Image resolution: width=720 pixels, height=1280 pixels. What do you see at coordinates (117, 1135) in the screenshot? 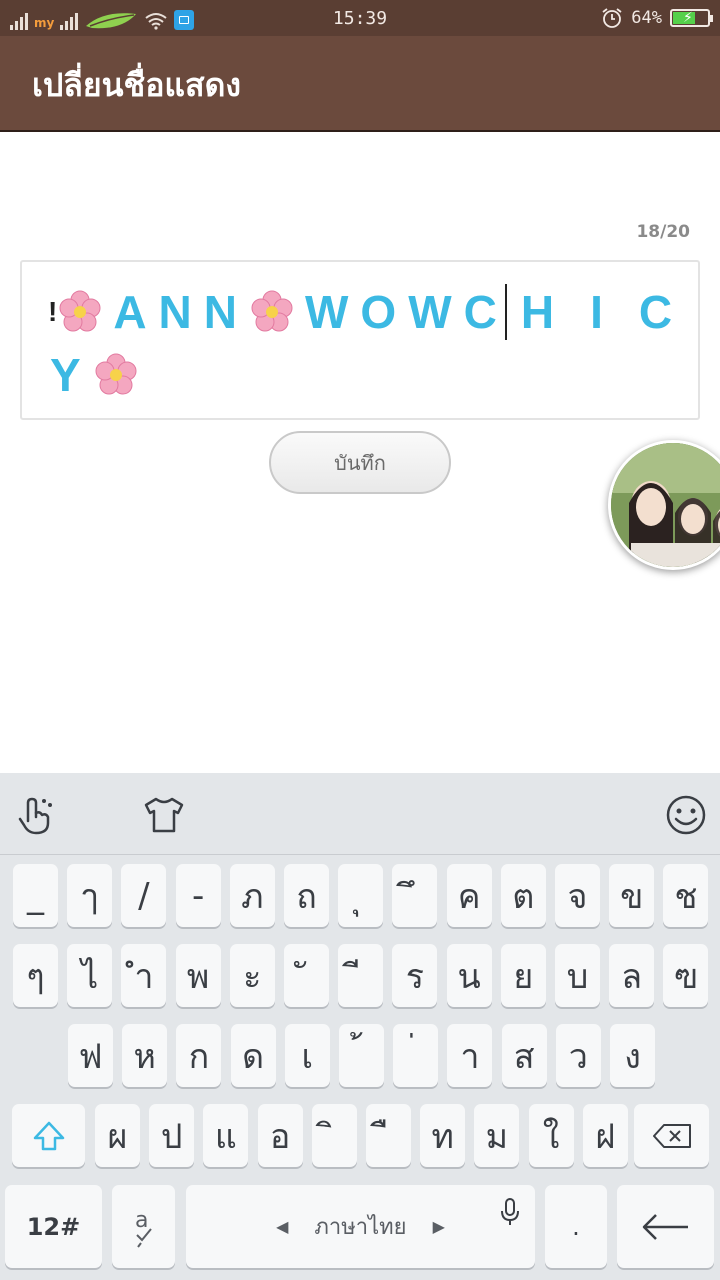
I see `key-row4-0: ผ` at bounding box center [117, 1135].